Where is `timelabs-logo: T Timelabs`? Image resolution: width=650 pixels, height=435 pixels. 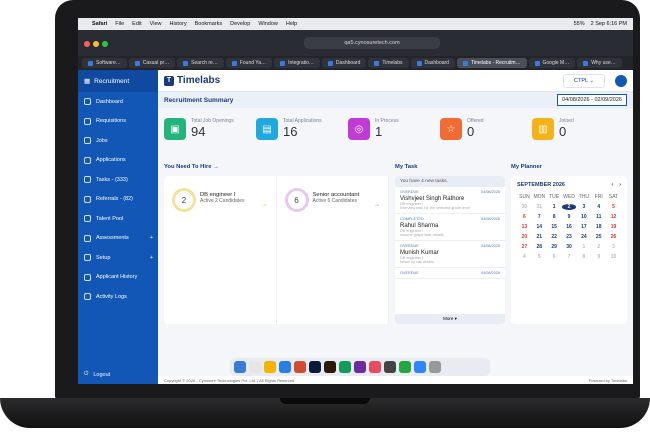 timelabs-logo: T Timelabs is located at coordinates (192, 80).